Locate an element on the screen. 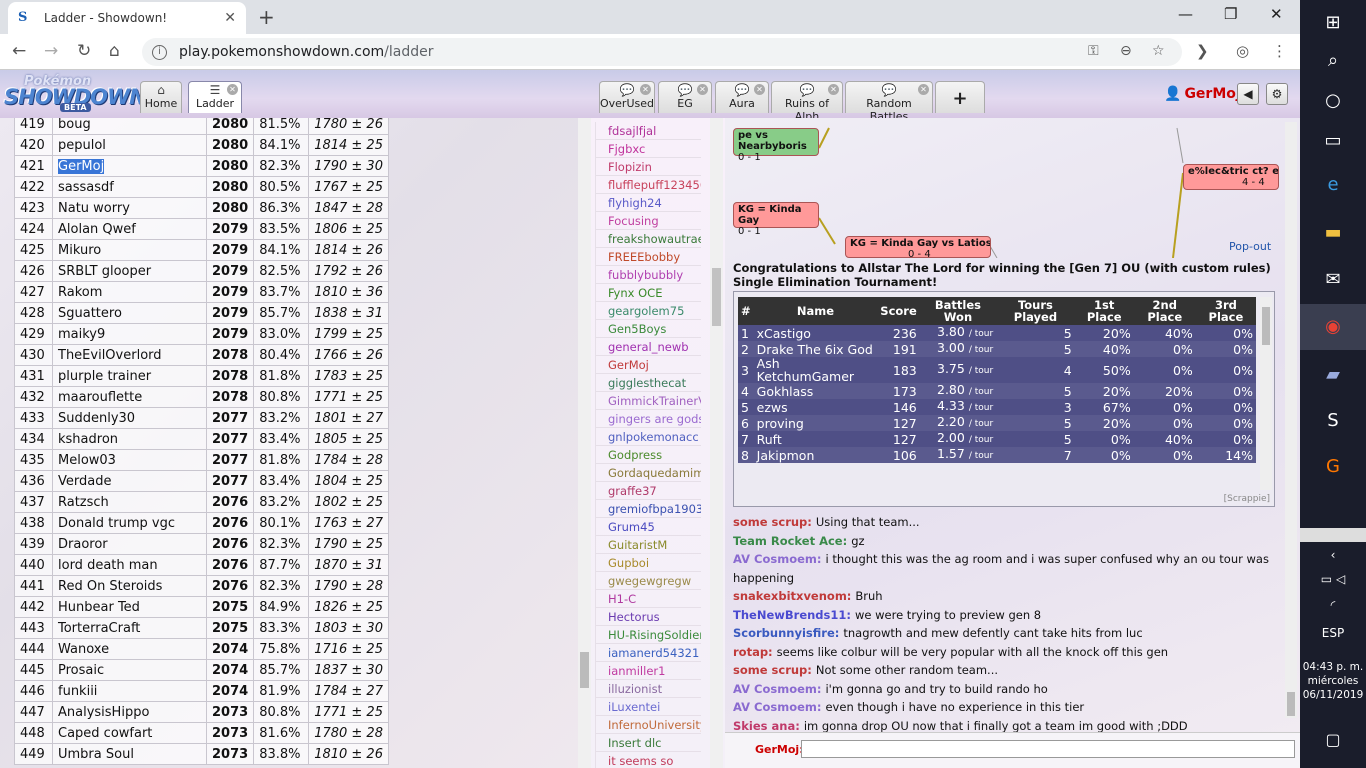 The height and width of the screenshot is (768, 1366). popout-link: Pop-out is located at coordinates (1250, 246).